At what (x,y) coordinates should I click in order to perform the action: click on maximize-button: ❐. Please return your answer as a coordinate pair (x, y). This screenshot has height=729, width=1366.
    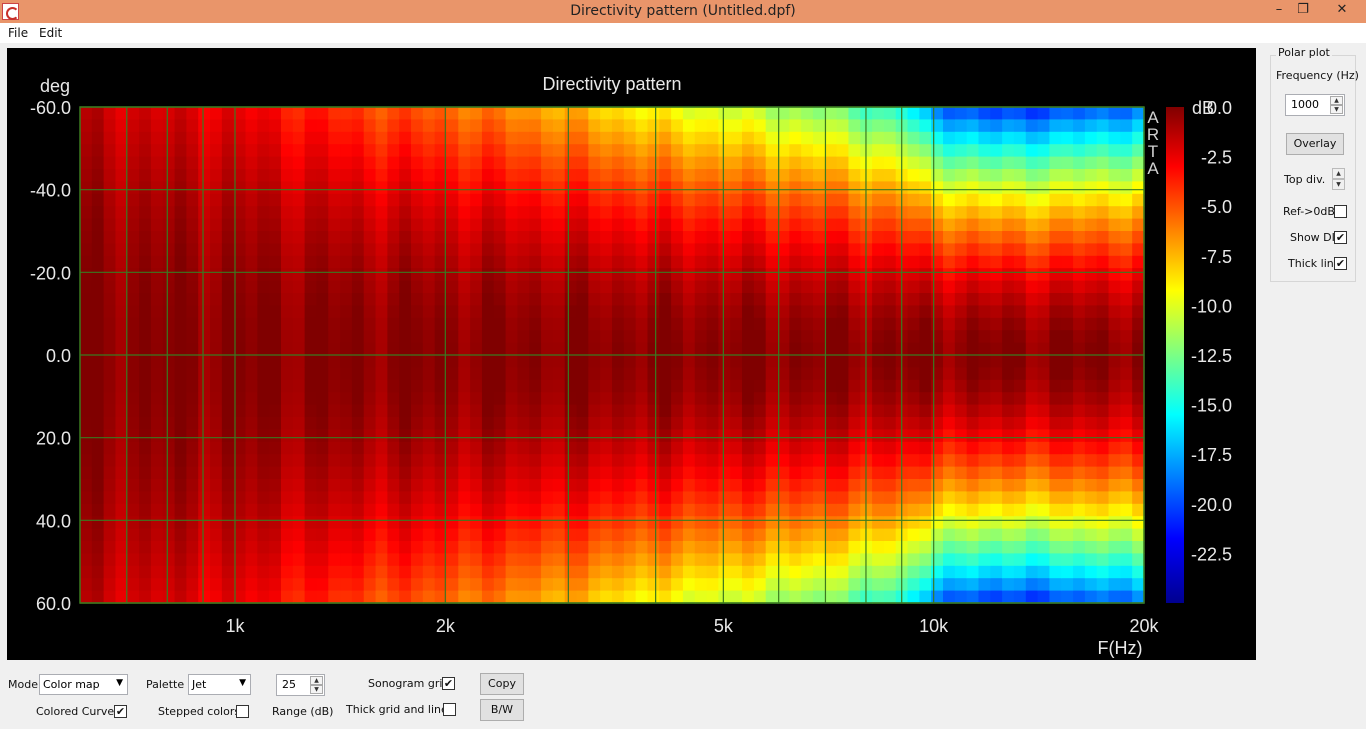
    Looking at the image, I should click on (1303, 11).